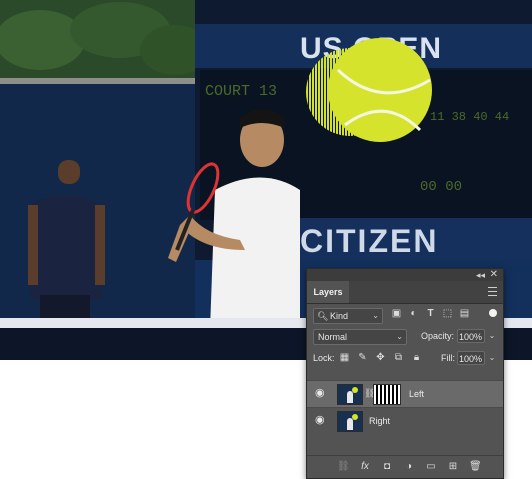 The height and width of the screenshot is (479, 532). I want to click on panel-title-bar: ◂◂ ✕, so click(405, 275).